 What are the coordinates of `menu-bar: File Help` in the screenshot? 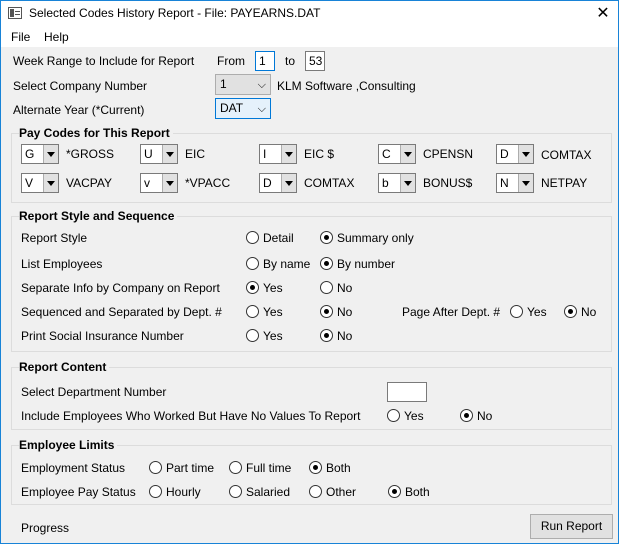 It's located at (309, 37).